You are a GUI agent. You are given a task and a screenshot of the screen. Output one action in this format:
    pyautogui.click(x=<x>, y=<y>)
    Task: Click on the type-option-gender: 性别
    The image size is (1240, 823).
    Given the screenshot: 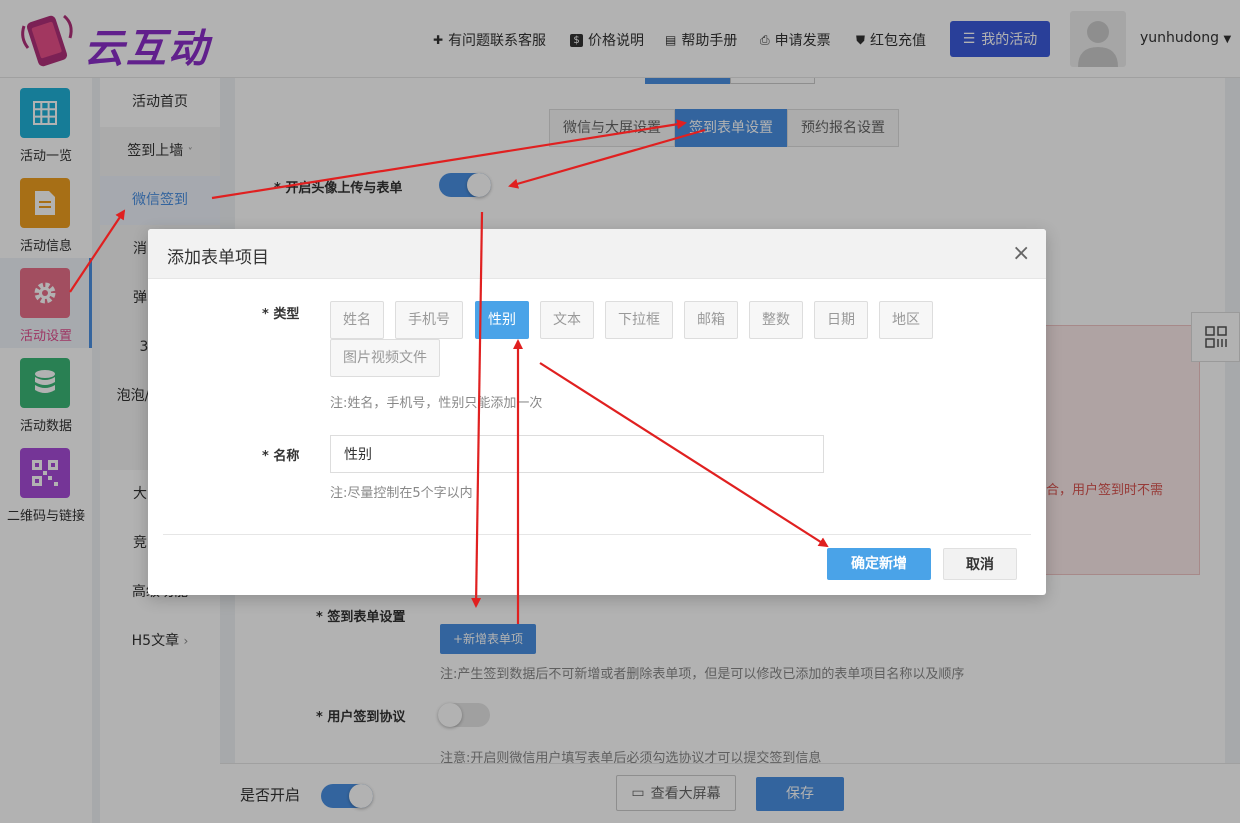 What is the action you would take?
    pyautogui.click(x=502, y=320)
    